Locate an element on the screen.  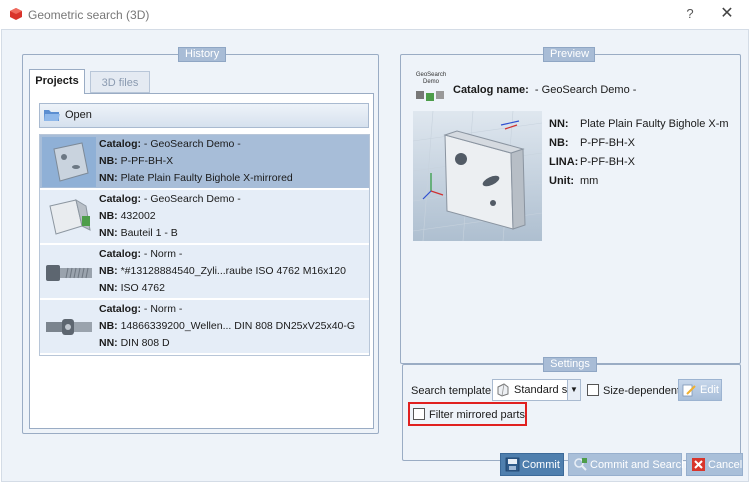
search-template-label: Search template: is located at coordinates (453, 391).